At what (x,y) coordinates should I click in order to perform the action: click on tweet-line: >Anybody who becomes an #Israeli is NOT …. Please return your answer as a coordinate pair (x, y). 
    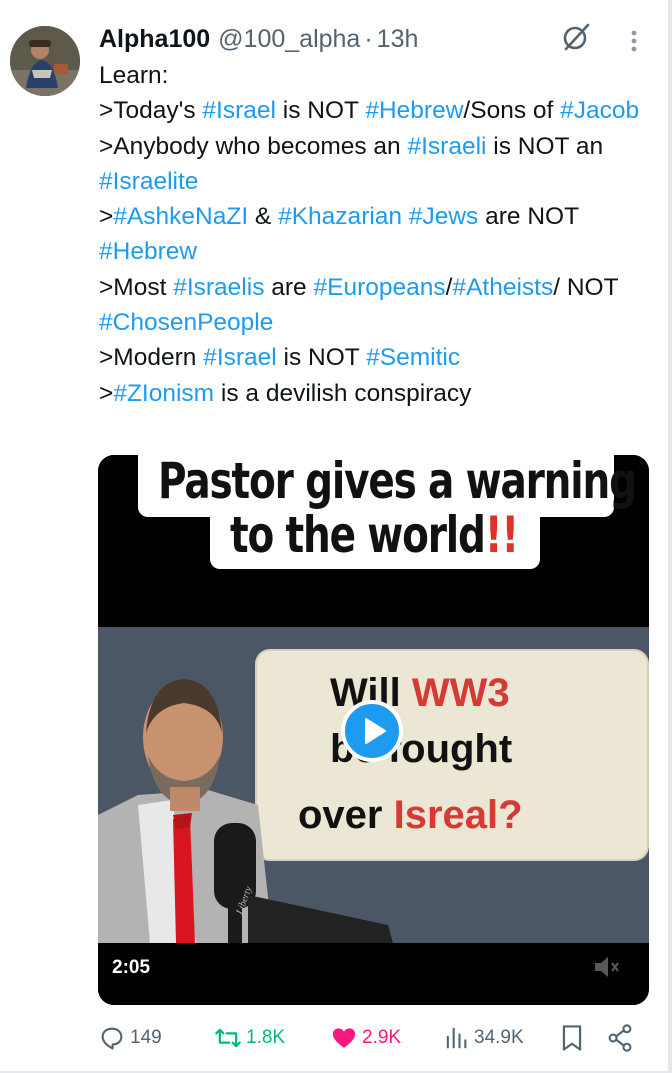
    Looking at the image, I should click on (379, 164).